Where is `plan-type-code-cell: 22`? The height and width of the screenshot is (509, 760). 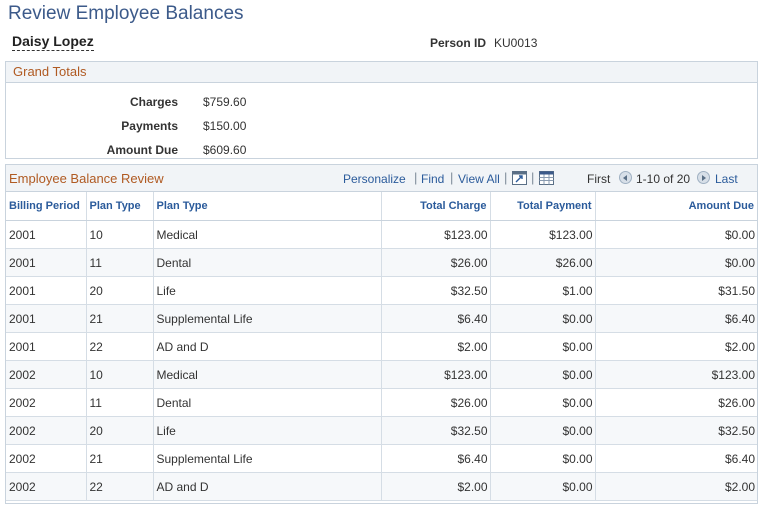
plan-type-code-cell: 22 is located at coordinates (120, 346).